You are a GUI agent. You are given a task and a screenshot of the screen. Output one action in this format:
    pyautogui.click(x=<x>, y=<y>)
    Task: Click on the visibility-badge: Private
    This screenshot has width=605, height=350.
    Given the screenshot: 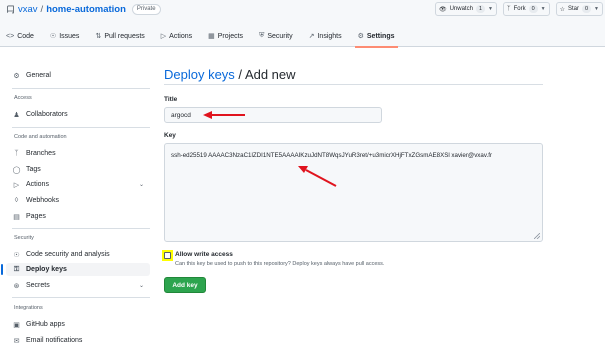 What is the action you would take?
    pyautogui.click(x=146, y=9)
    